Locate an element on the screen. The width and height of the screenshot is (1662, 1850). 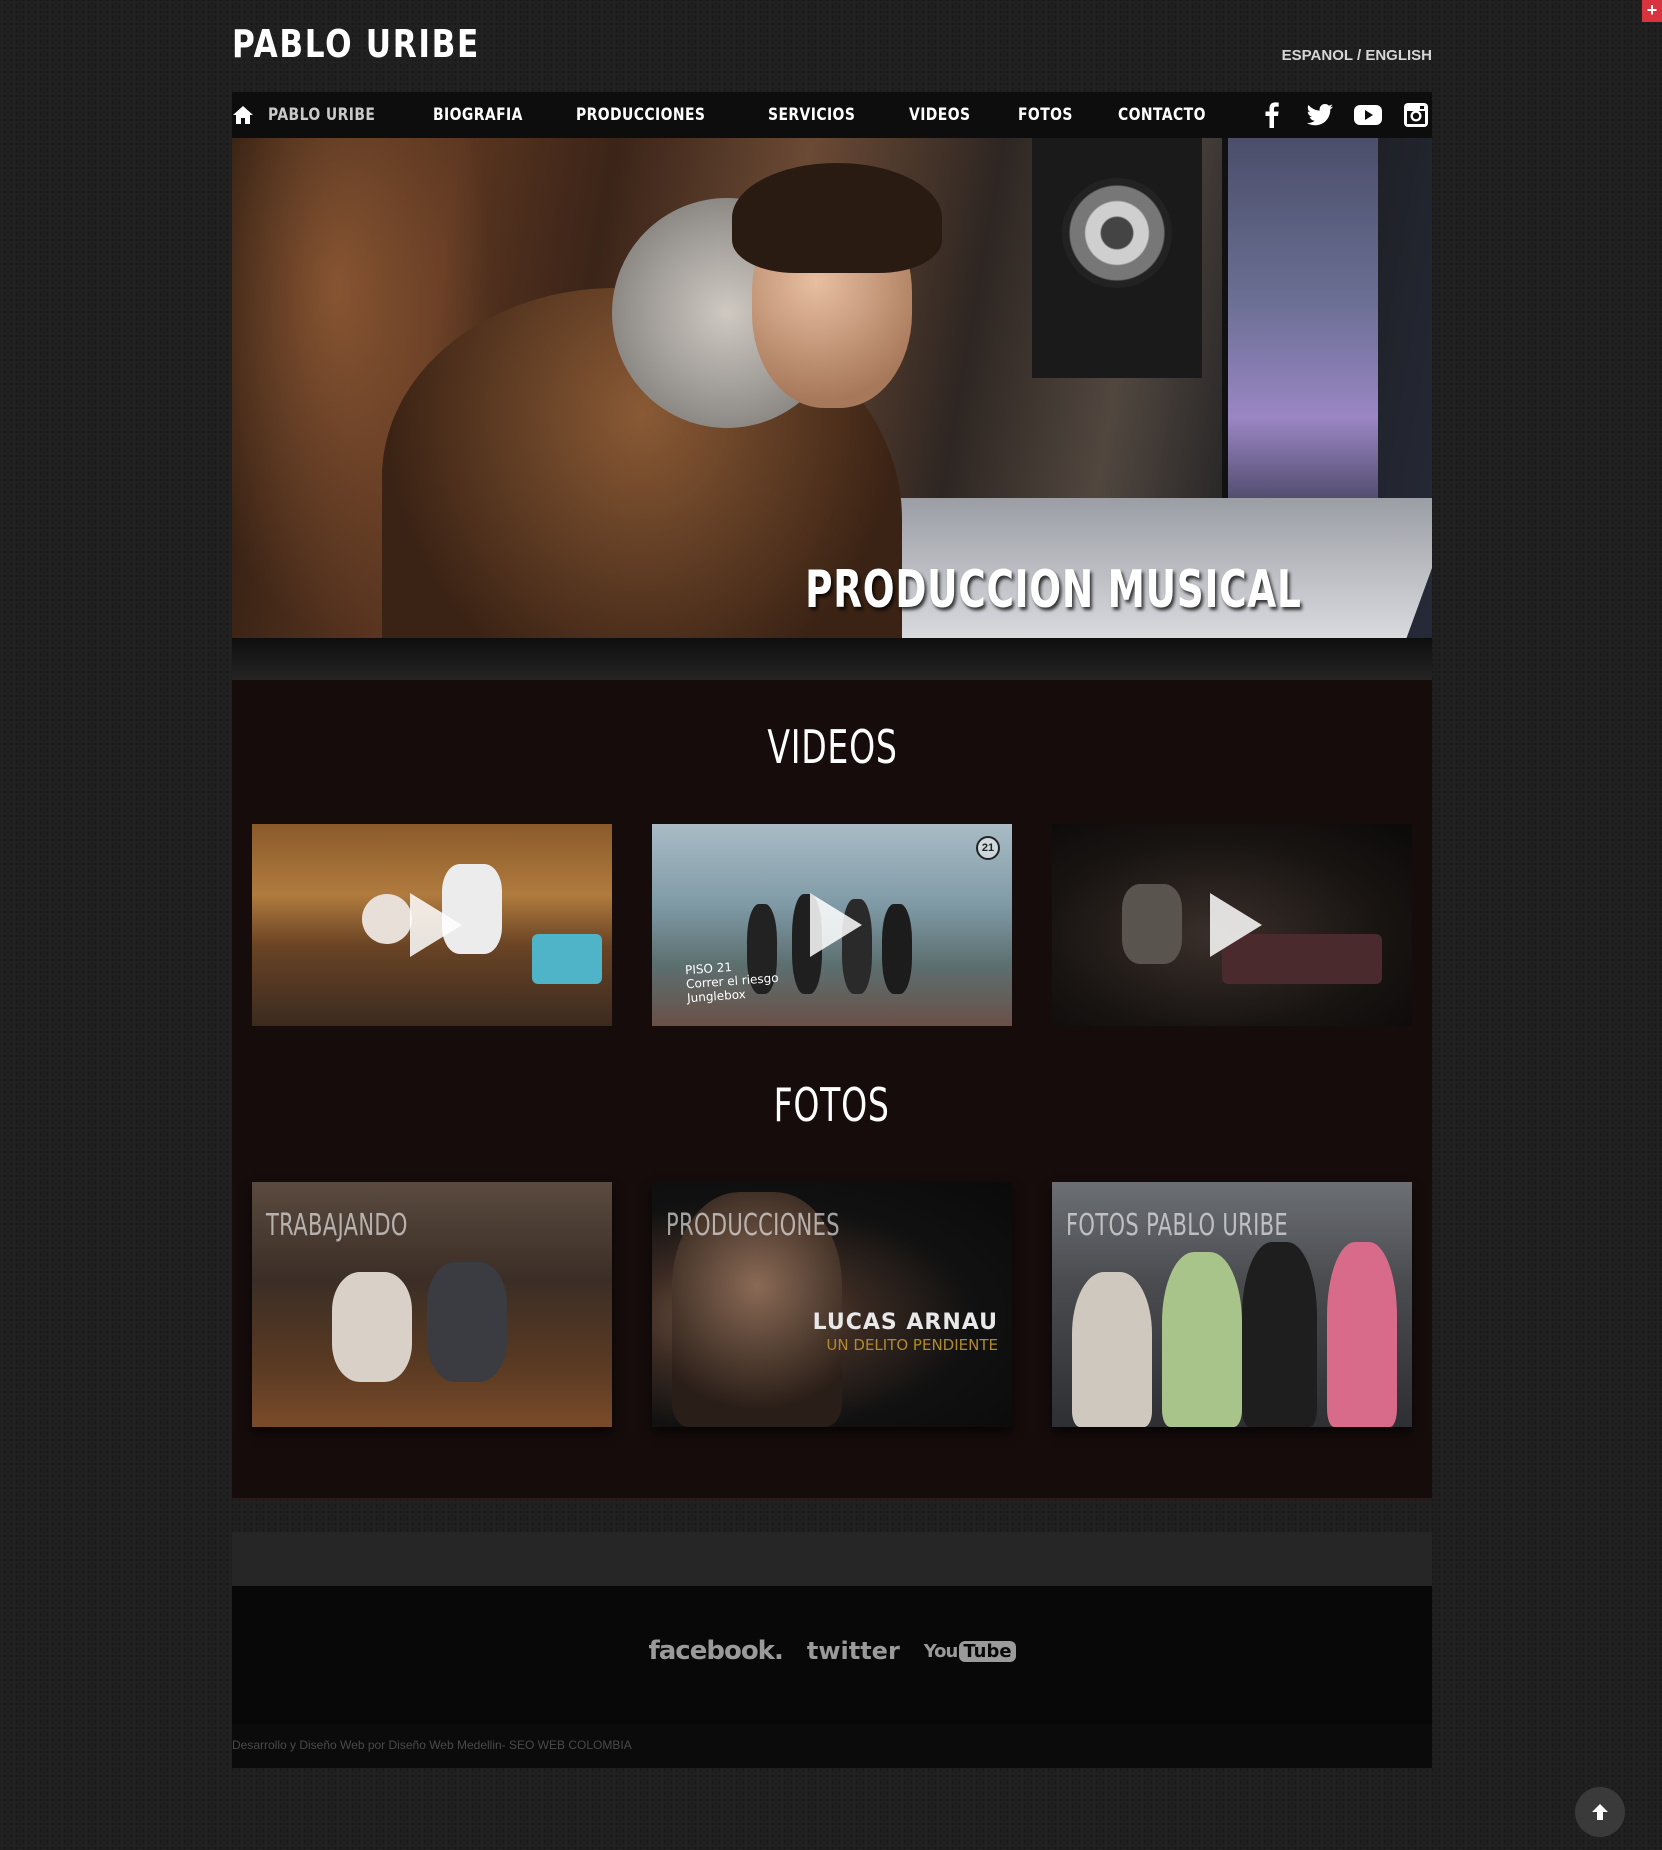
album-title: UN DELITO PENDIENTE is located at coordinates (912, 1345).